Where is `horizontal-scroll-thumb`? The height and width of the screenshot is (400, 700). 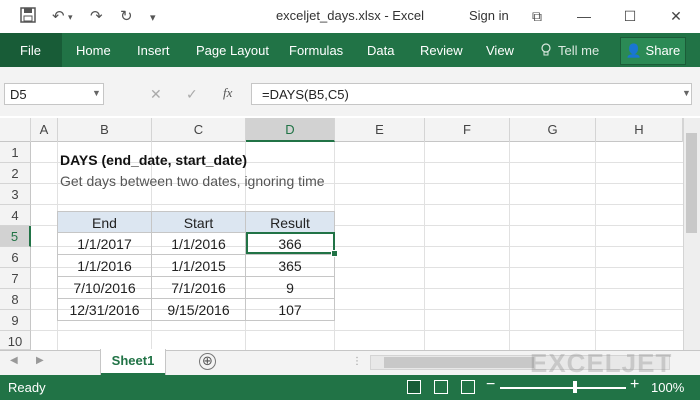
horizontal-scroll-thumb is located at coordinates (459, 362).